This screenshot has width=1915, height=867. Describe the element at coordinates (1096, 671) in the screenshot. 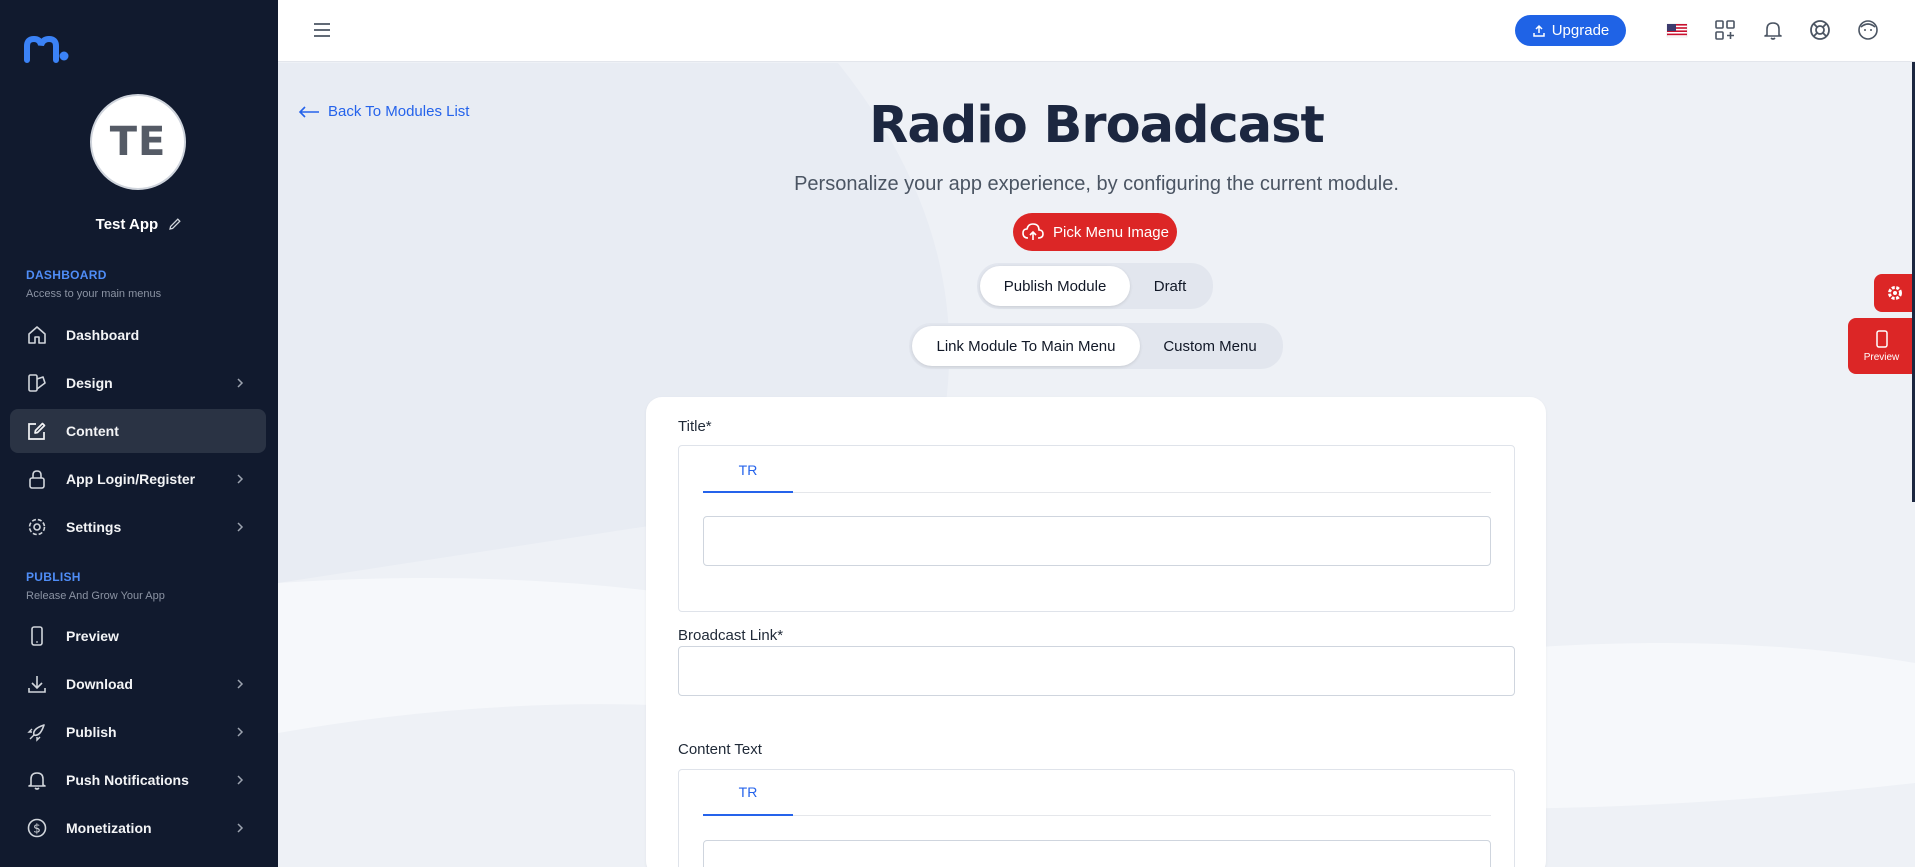

I see `broadcast-link-input` at that location.